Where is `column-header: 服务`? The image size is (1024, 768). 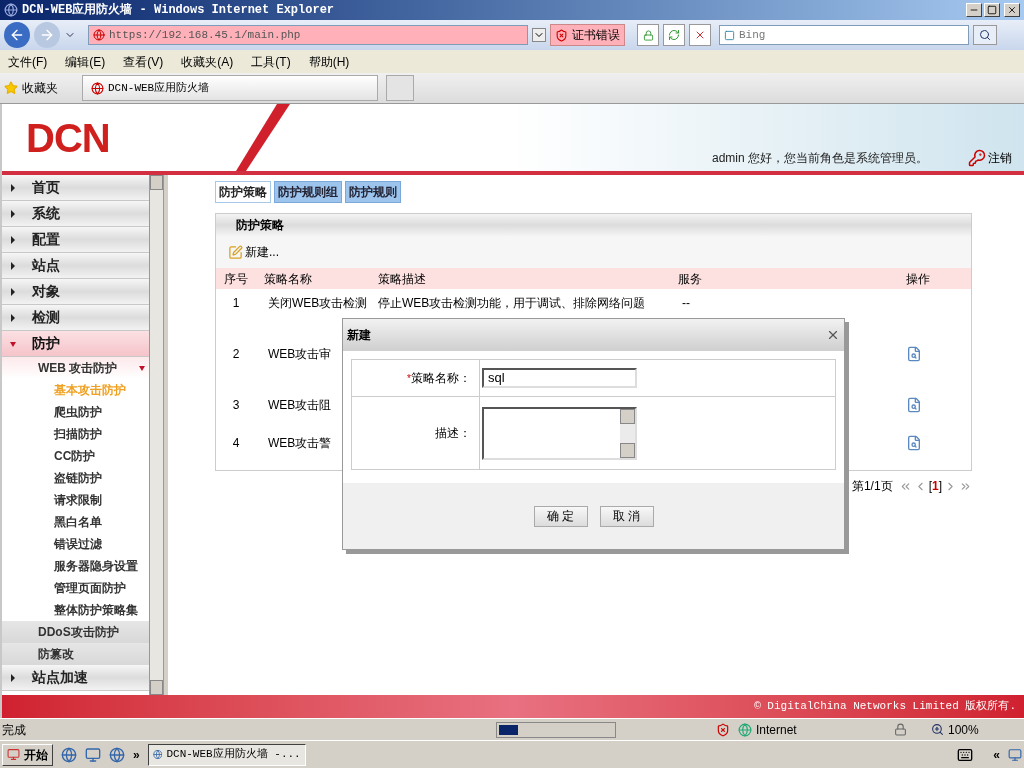 column-header: 服务 is located at coordinates (690, 279).